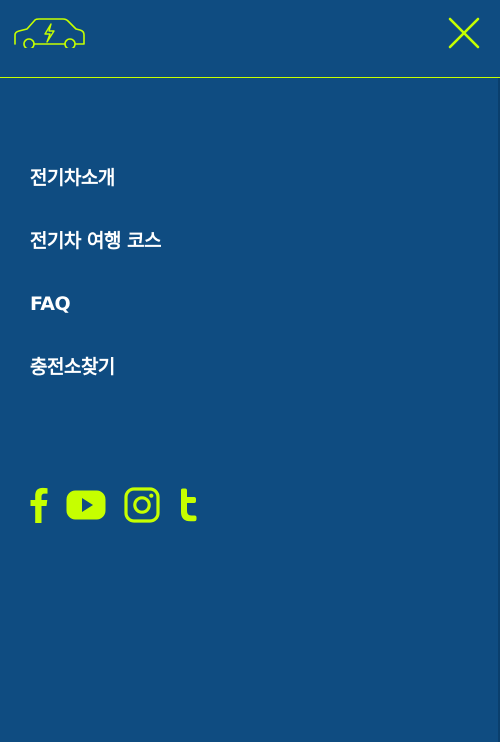  I want to click on facebook-link, so click(39, 507).